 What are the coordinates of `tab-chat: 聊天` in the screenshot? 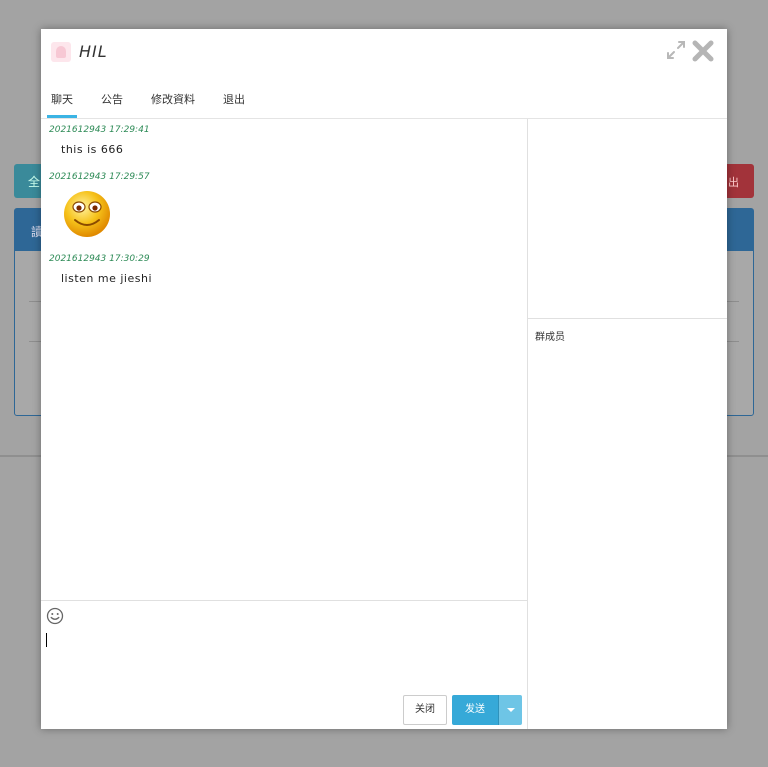 It's located at (62, 102).